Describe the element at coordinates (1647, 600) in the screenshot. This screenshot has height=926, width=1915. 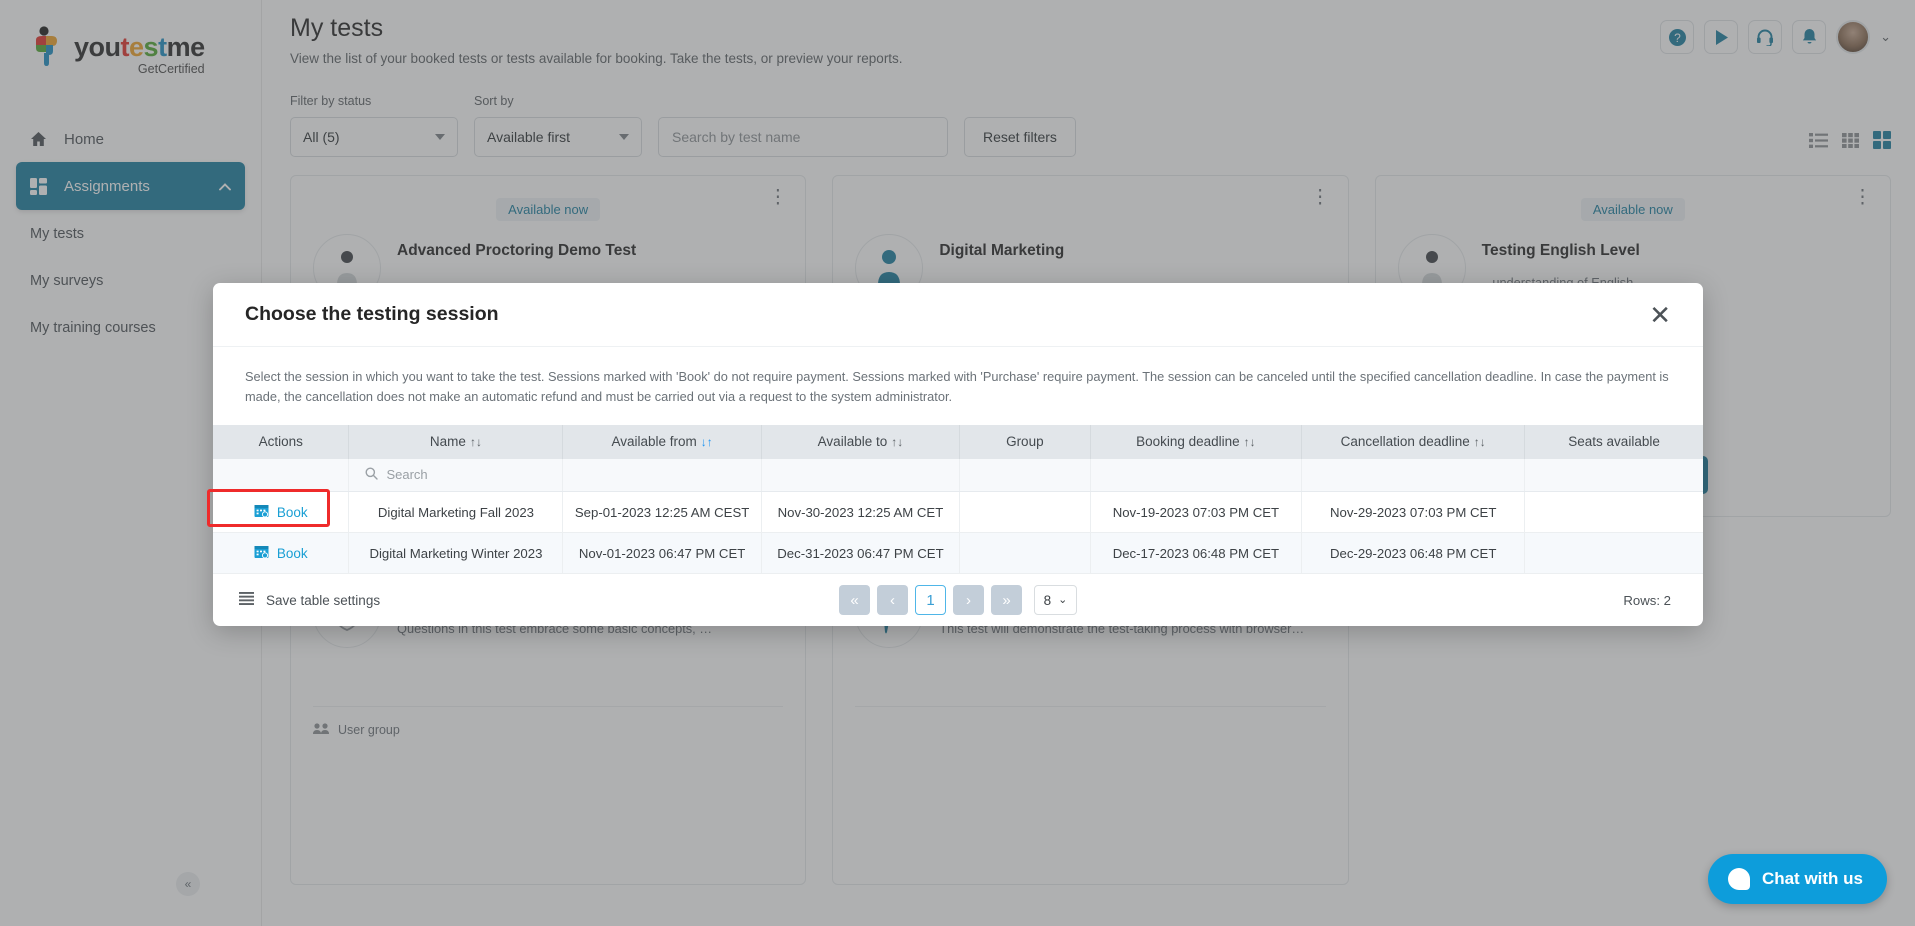
I see `rows-count-label: Rows: 2` at that location.